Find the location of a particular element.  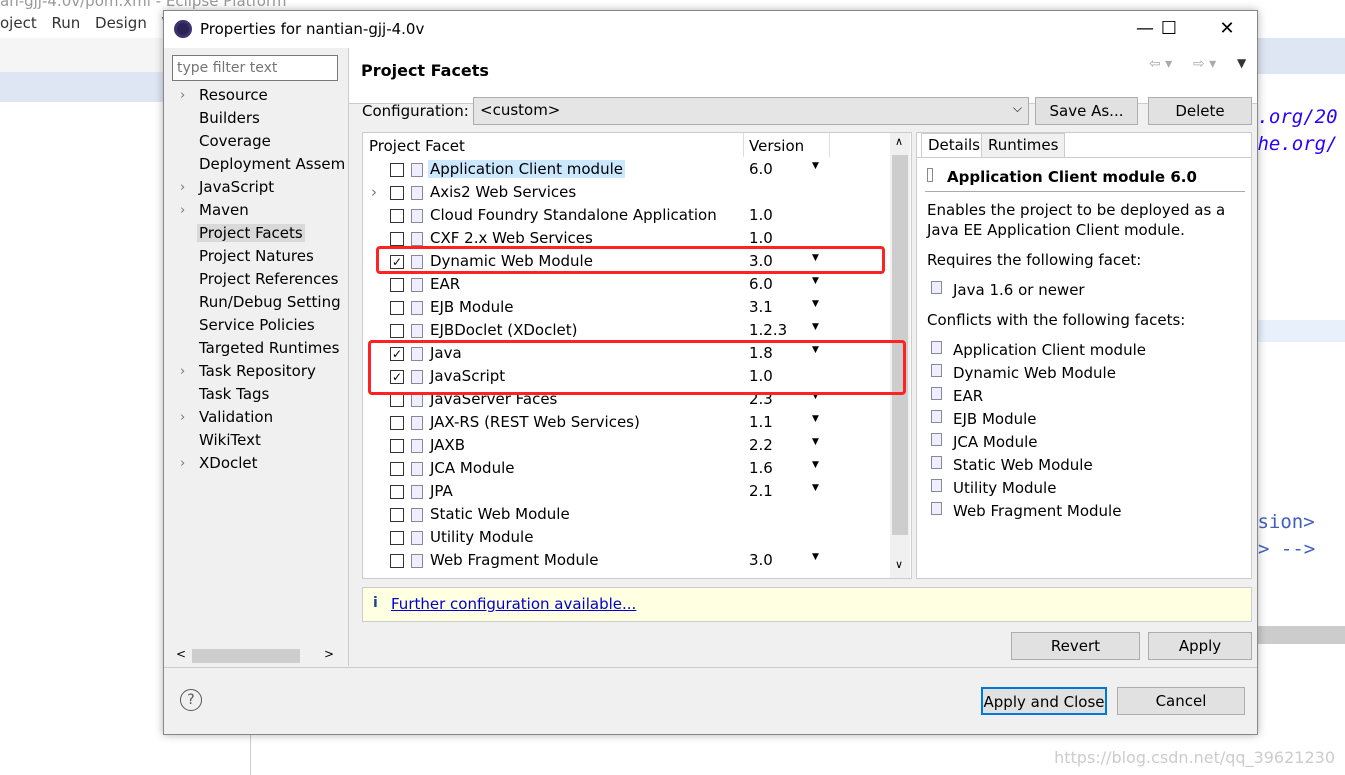

back-icon: ⇦ ▾ is located at coordinates (1160, 64).